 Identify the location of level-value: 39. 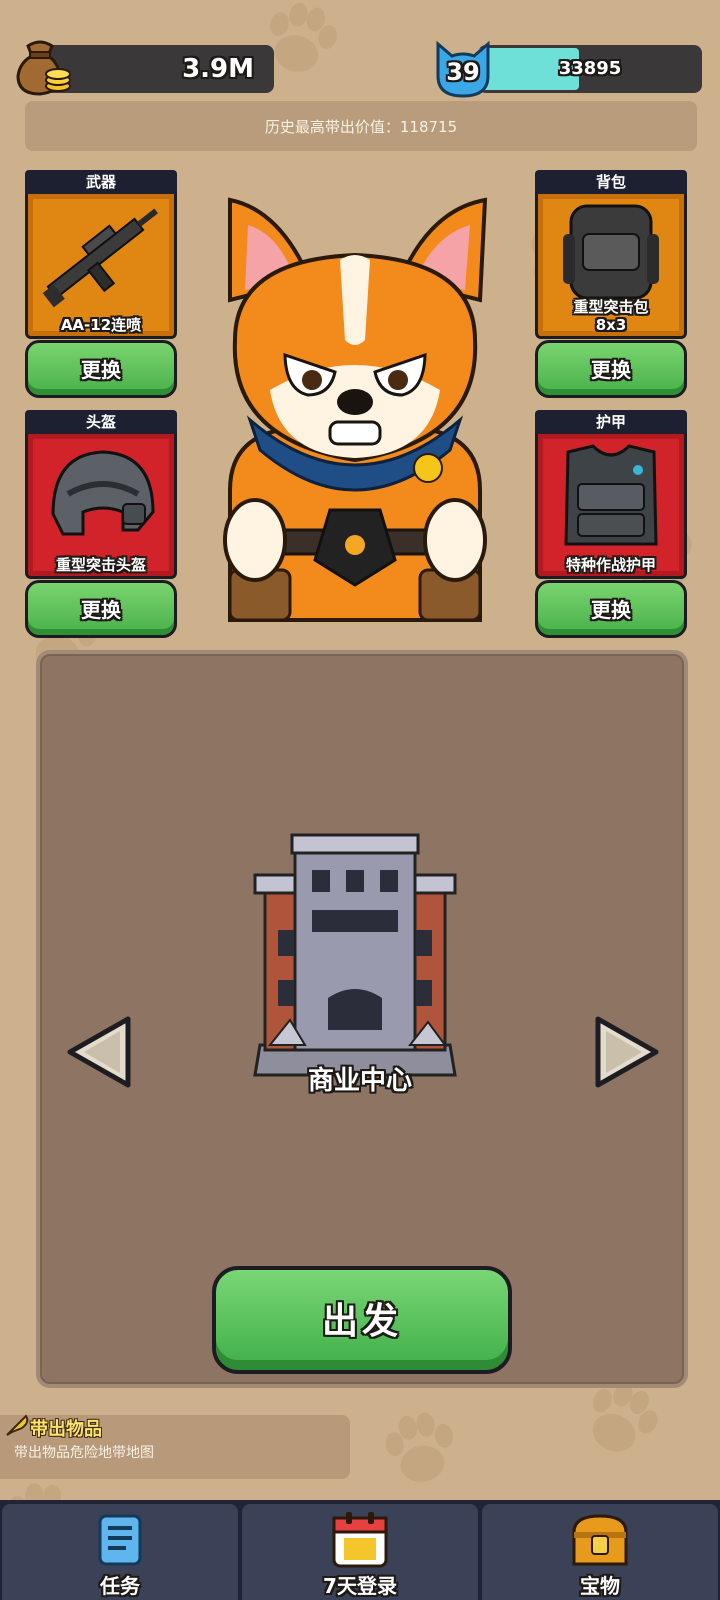
(463, 72).